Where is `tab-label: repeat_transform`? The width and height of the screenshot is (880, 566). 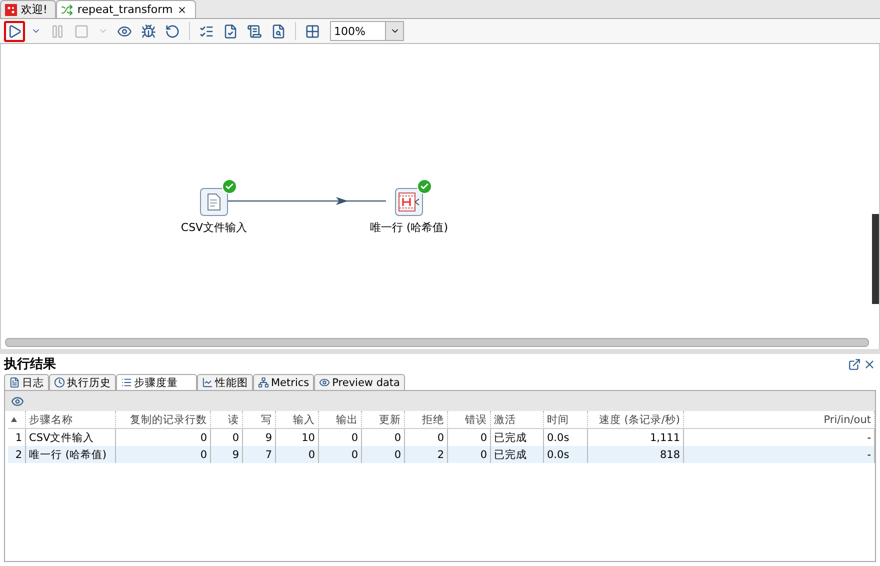
tab-label: repeat_transform is located at coordinates (125, 9).